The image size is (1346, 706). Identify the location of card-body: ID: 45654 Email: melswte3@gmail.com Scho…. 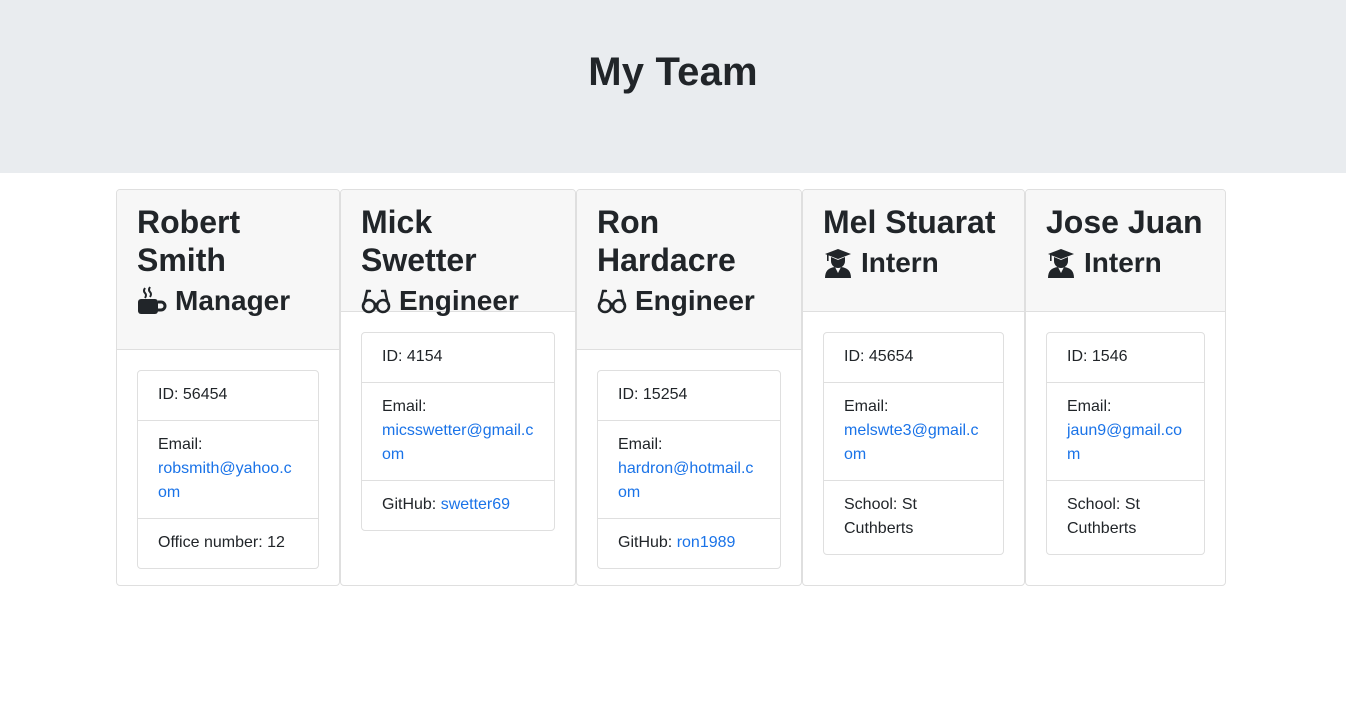
(913, 443).